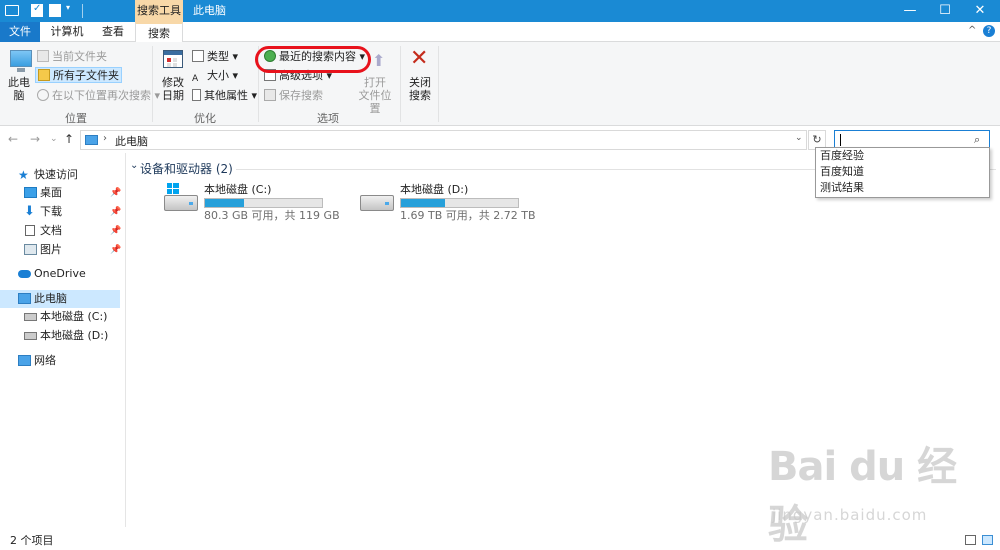  I want to click on up-arrow-icon: ↑, so click(69, 139).